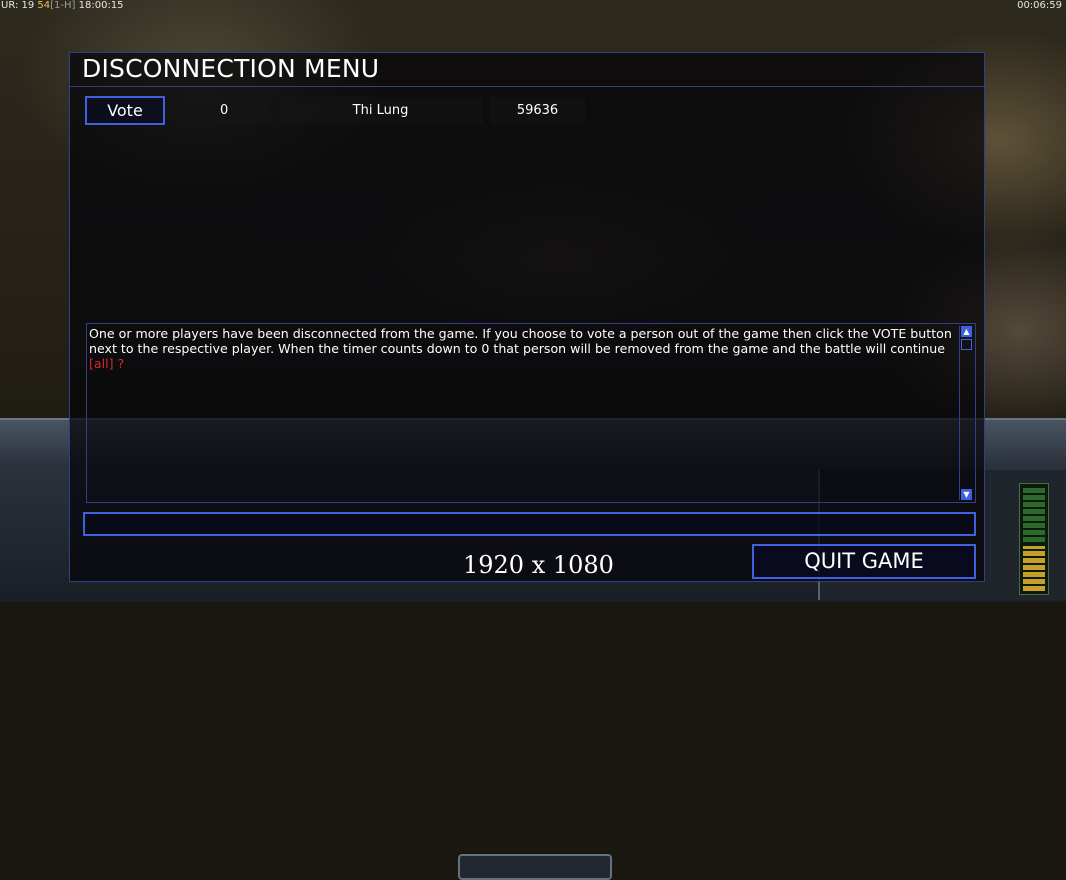 This screenshot has width=1066, height=880. Describe the element at coordinates (527, 86) in the screenshot. I see `title-divider` at that location.